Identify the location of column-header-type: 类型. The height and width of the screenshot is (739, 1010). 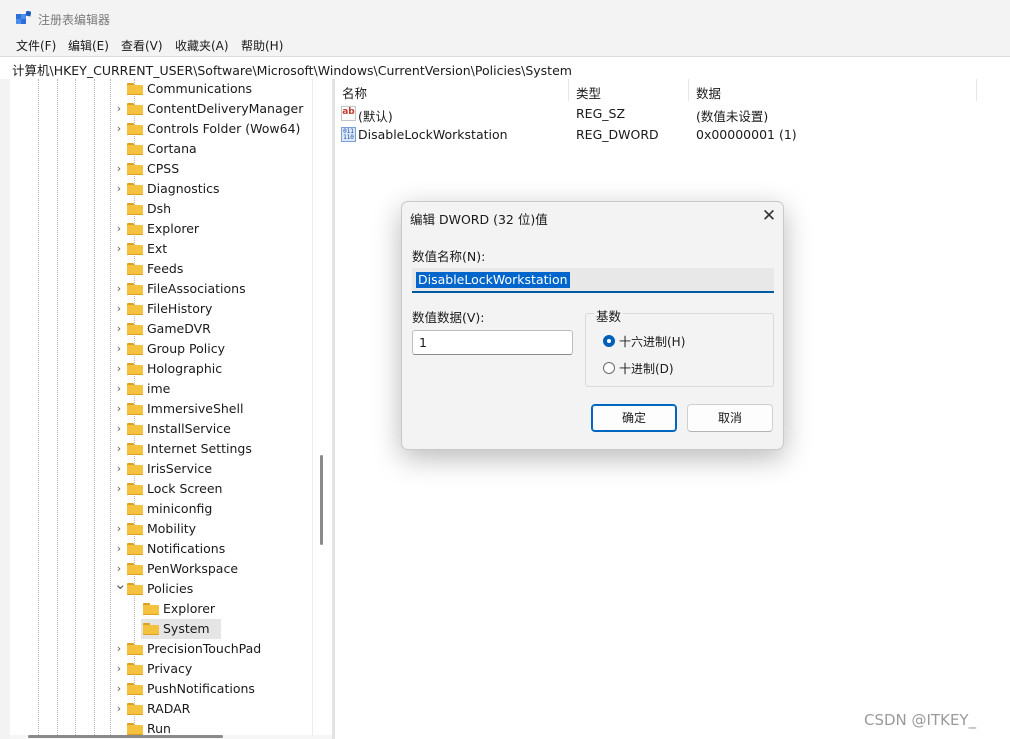
(588, 90).